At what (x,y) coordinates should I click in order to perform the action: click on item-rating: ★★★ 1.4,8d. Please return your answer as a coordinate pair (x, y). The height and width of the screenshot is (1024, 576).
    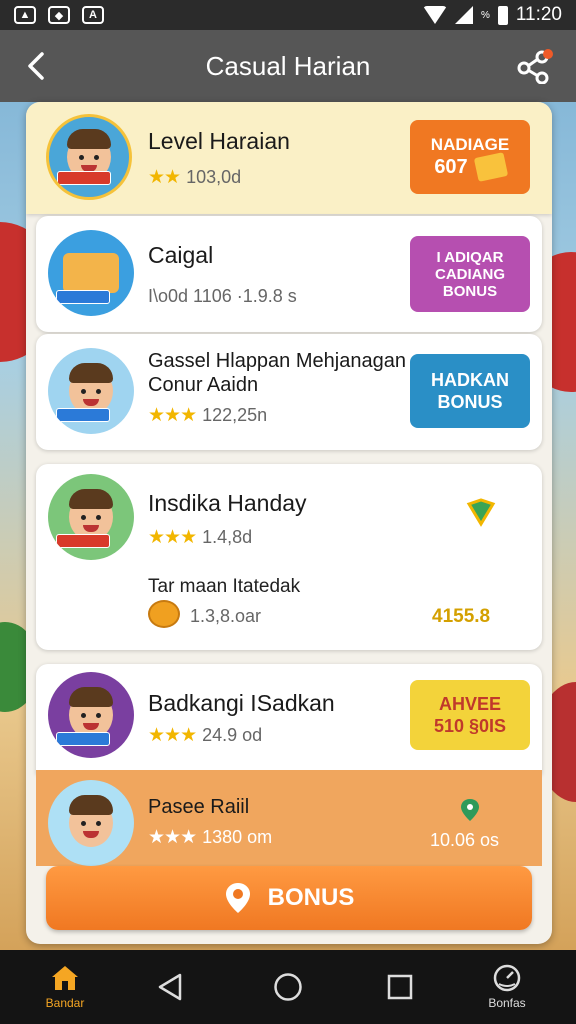
    Looking at the image, I should click on (200, 537).